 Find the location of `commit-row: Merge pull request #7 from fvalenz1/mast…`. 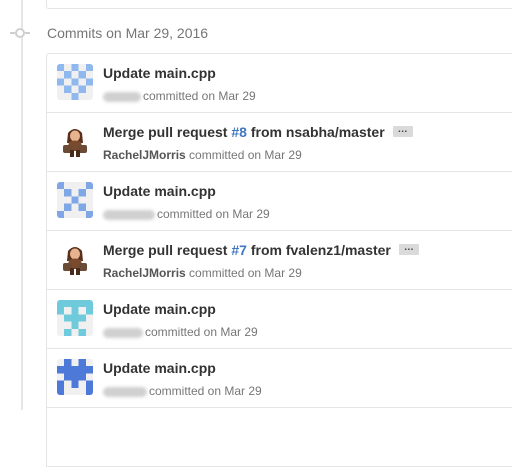

commit-row: Merge pull request #7 from fvalenz1/mast… is located at coordinates (279, 259).